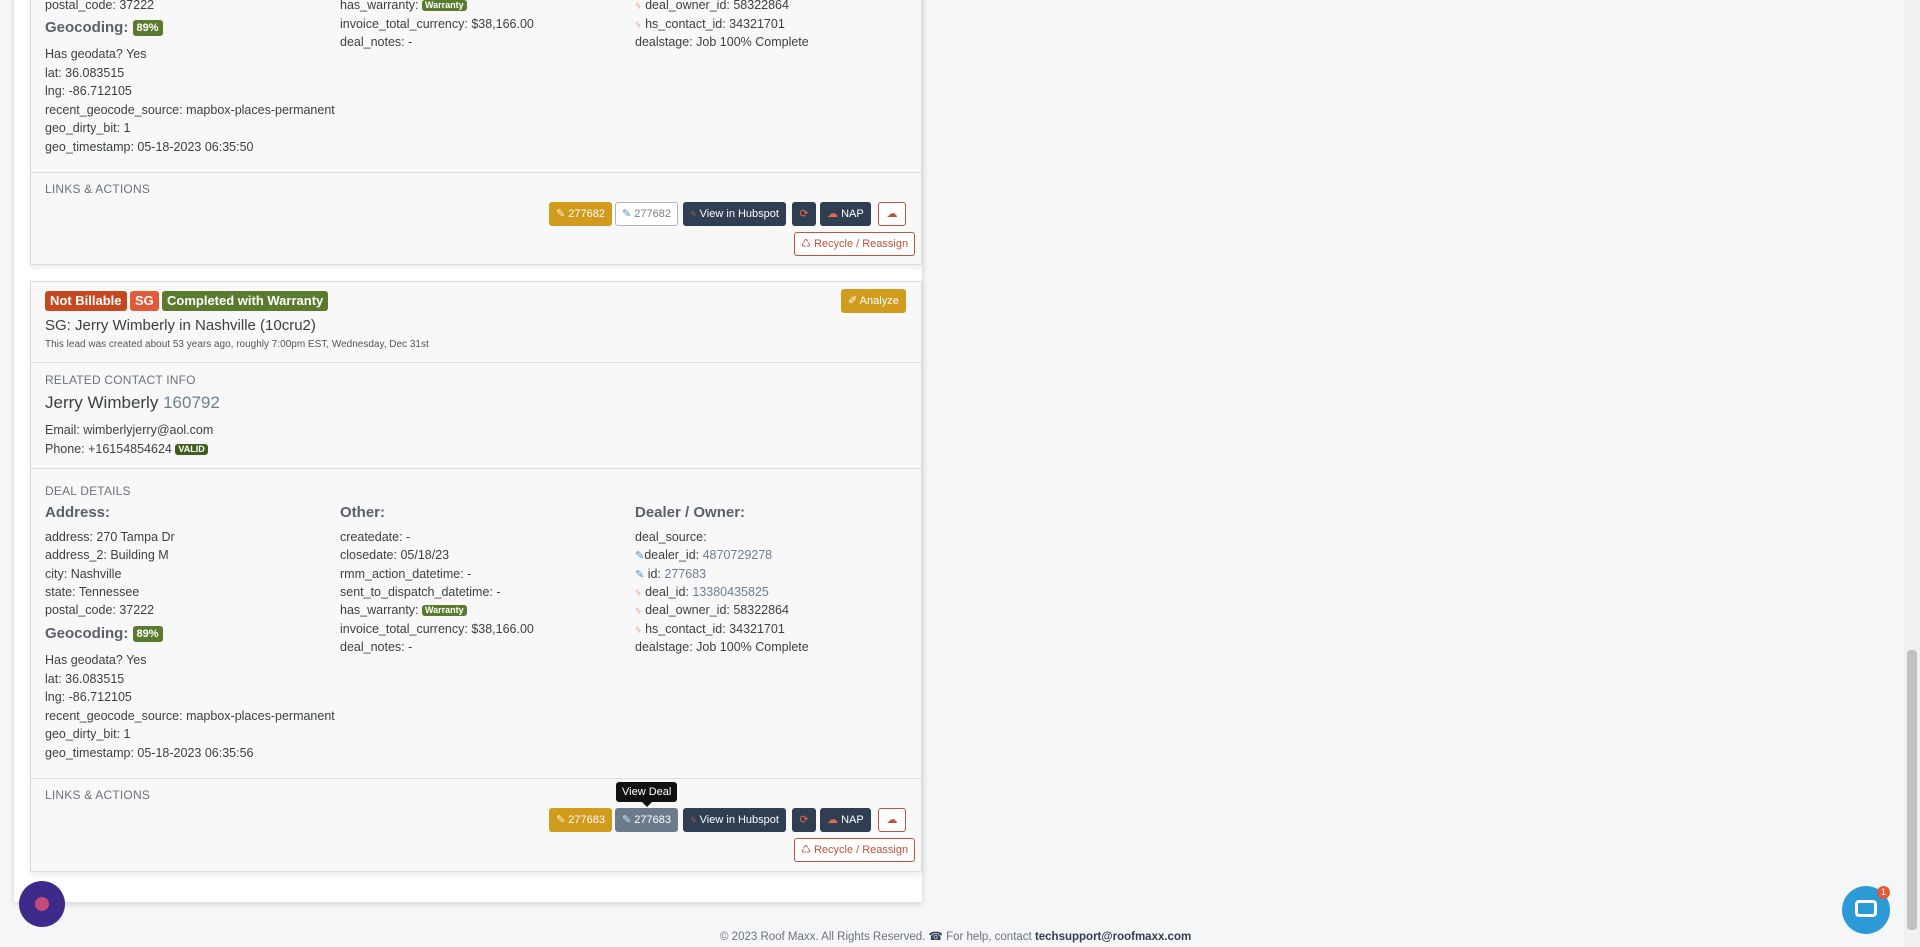 This screenshot has width=1920, height=947. What do you see at coordinates (1912, 473) in the screenshot?
I see `scrollbar-track` at bounding box center [1912, 473].